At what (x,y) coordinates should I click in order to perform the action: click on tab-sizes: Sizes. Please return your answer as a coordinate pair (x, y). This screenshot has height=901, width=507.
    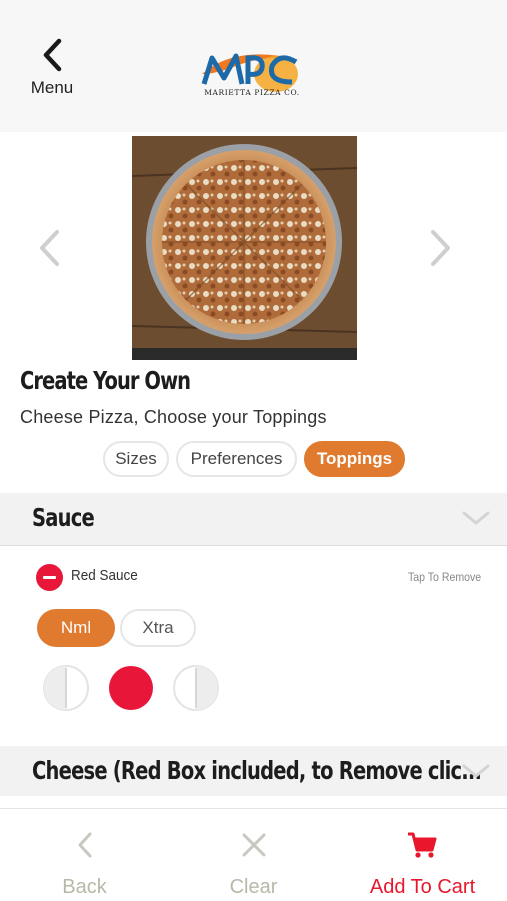
    Looking at the image, I should click on (136, 459).